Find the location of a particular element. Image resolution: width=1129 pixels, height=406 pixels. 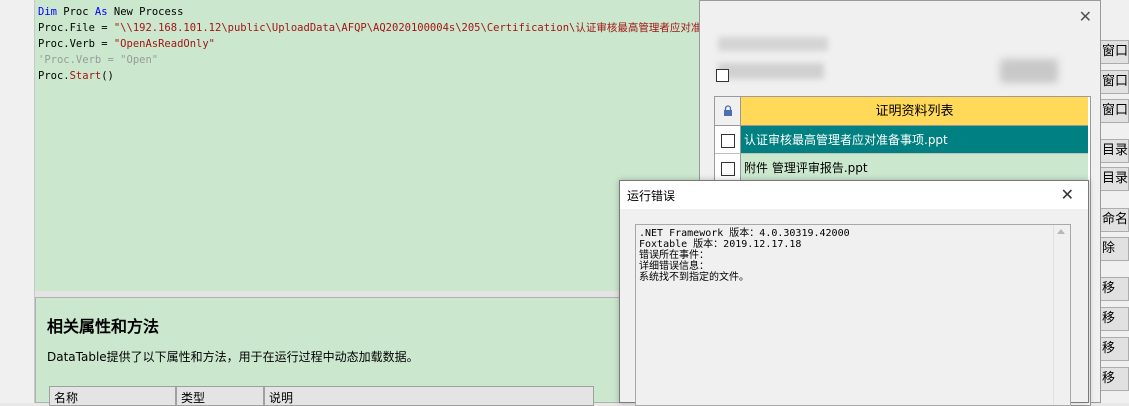

blurred-option is located at coordinates (771, 71).